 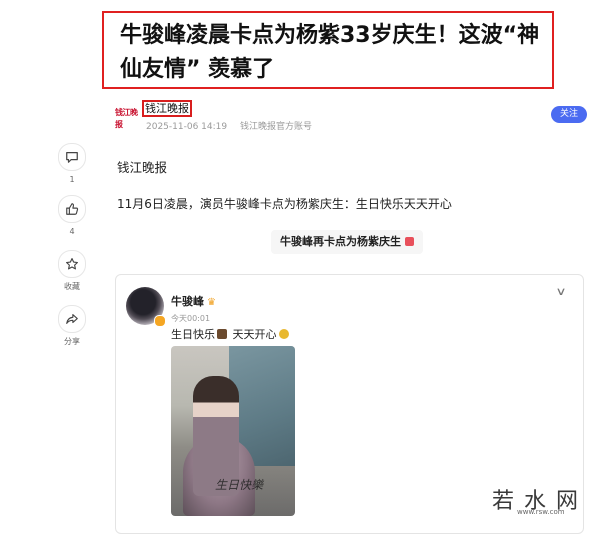 What do you see at coordinates (254, 334) in the screenshot?
I see `post-text-part-2: 天天开心` at bounding box center [254, 334].